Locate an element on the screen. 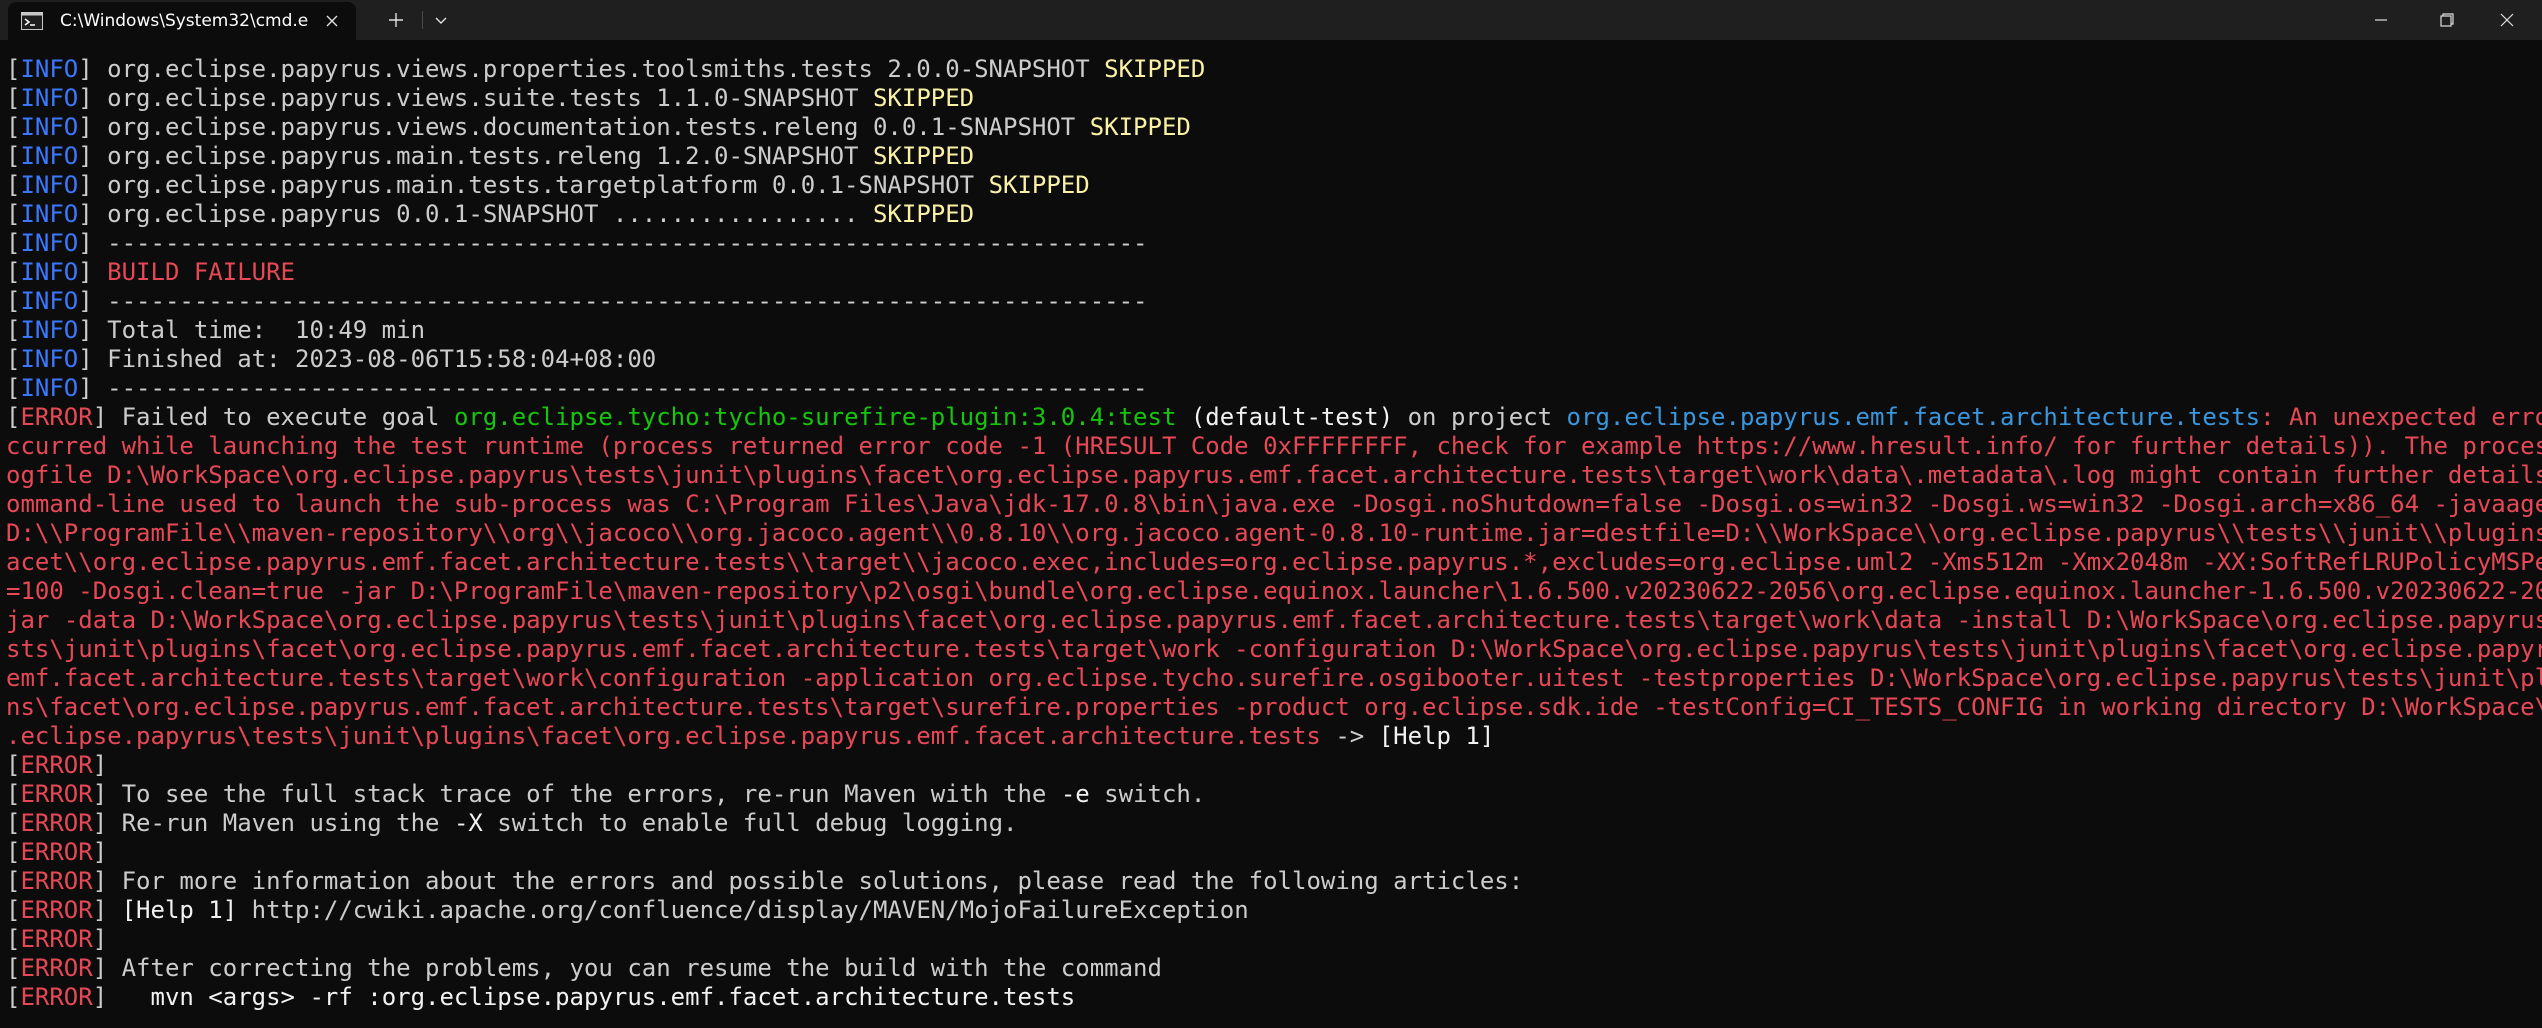 Image resolution: width=2542 pixels, height=1028 pixels. terminal-text: switch to enable full debug logging. is located at coordinates (750, 823).